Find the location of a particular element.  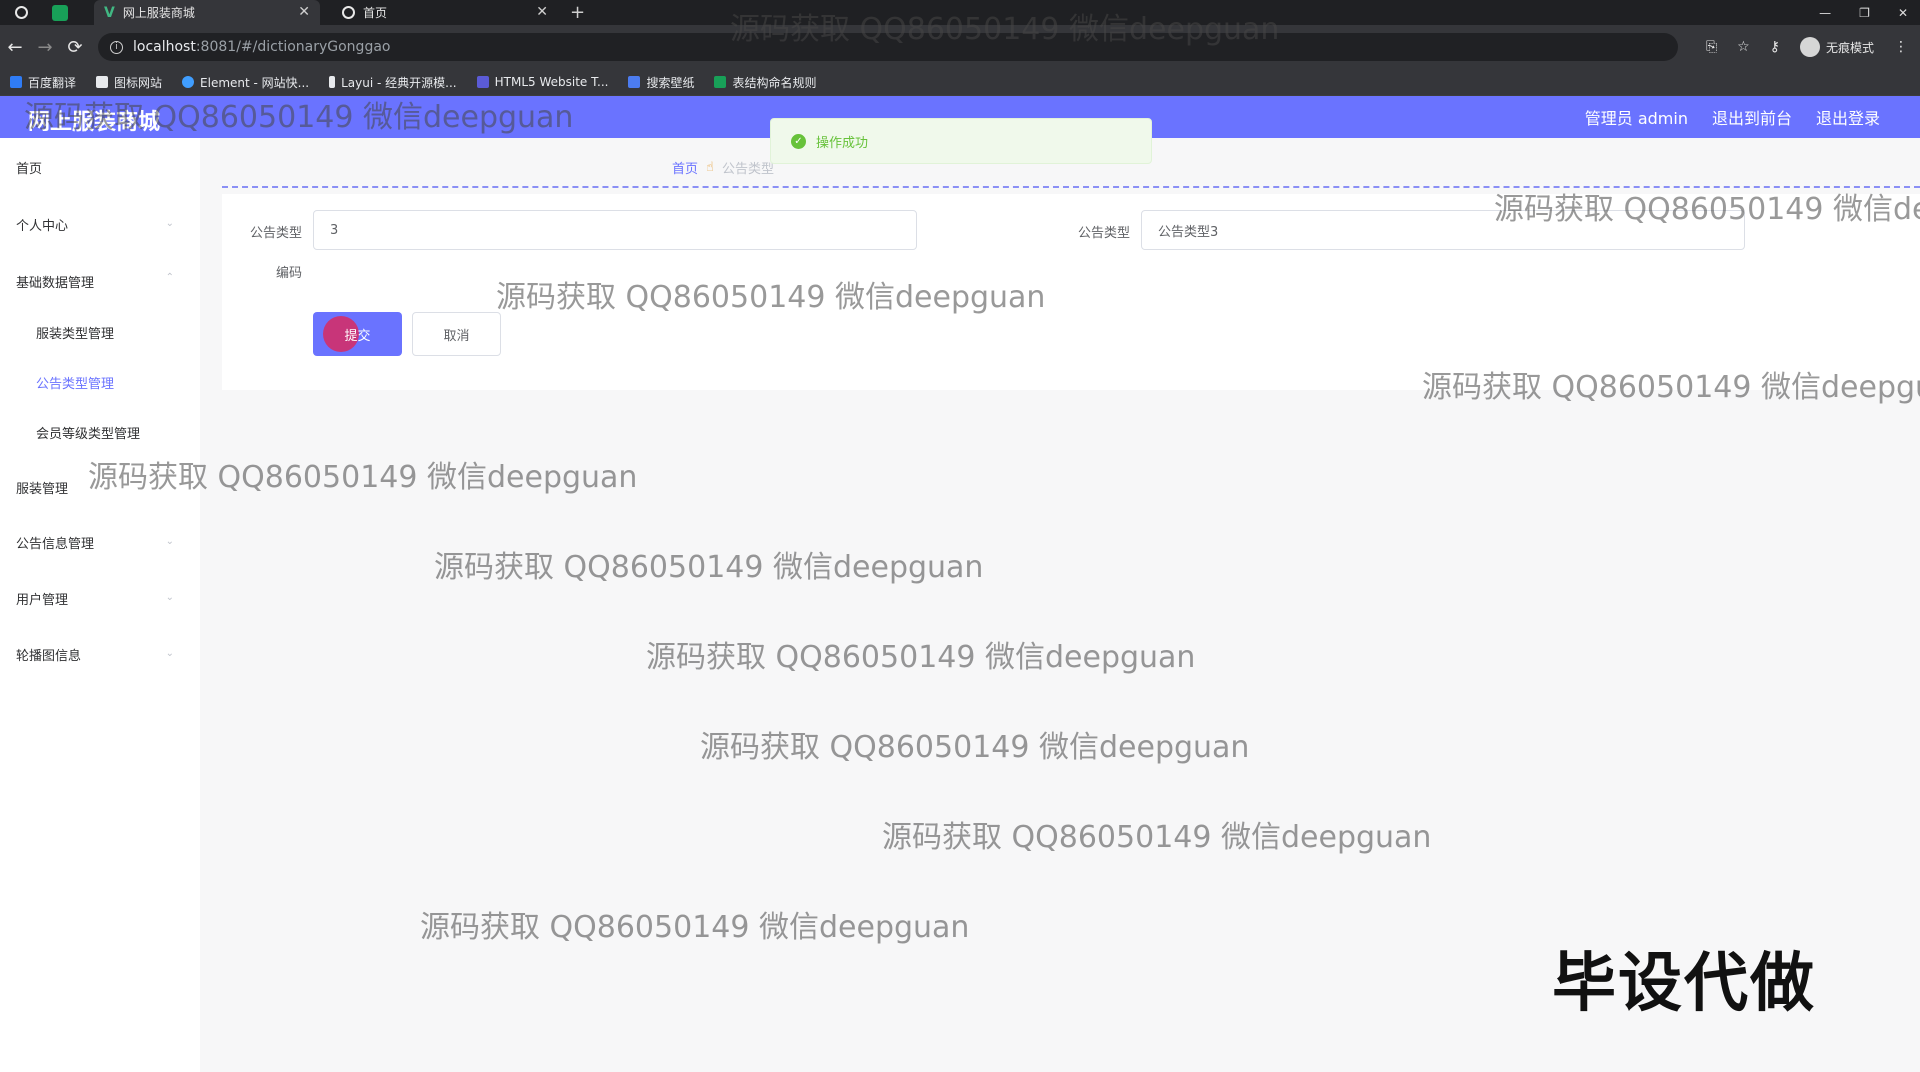

bookmark-label: 百度翻译 is located at coordinates (52, 82).